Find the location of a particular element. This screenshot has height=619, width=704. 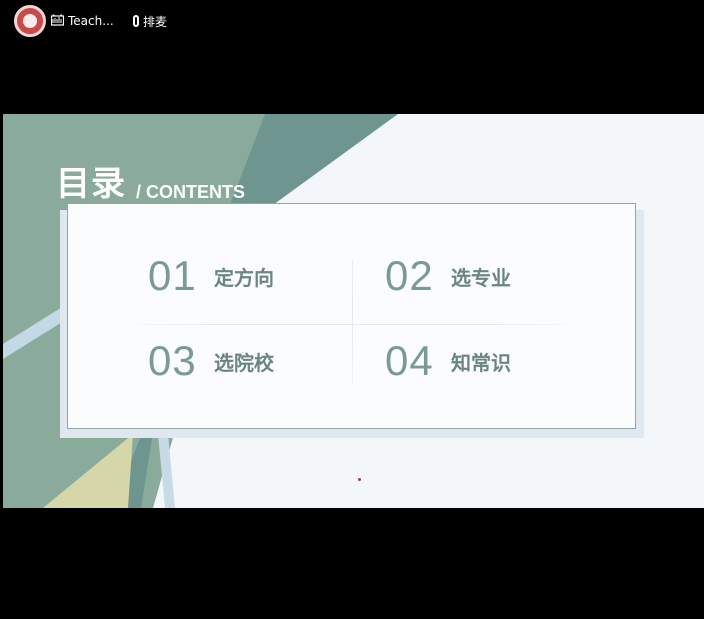

slide-header: 目录 / CONTENTS is located at coordinates (150, 180).